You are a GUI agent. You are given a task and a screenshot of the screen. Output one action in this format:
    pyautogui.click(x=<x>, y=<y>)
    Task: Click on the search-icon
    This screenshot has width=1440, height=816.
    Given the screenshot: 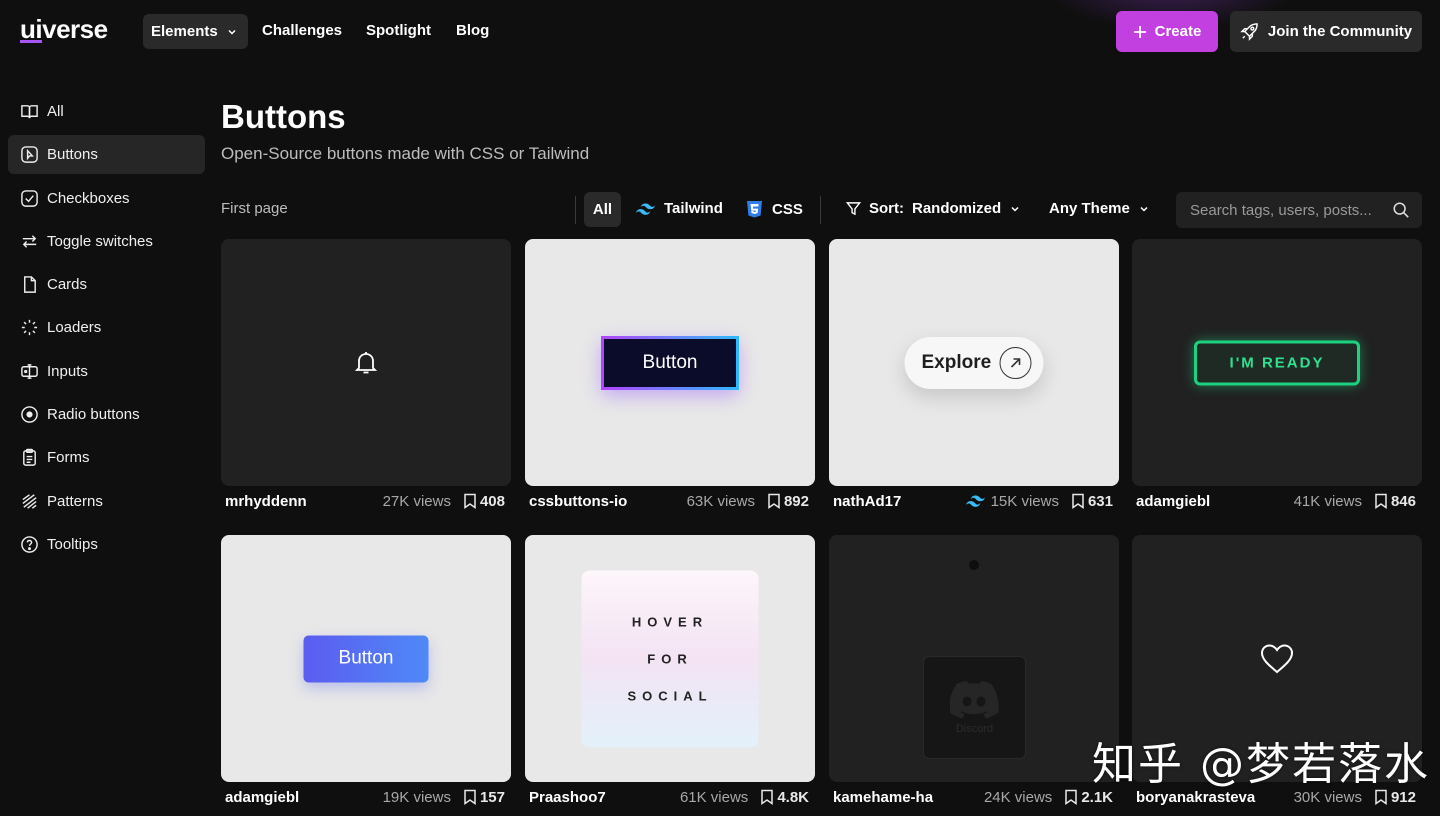 What is the action you would take?
    pyautogui.click(x=1401, y=210)
    